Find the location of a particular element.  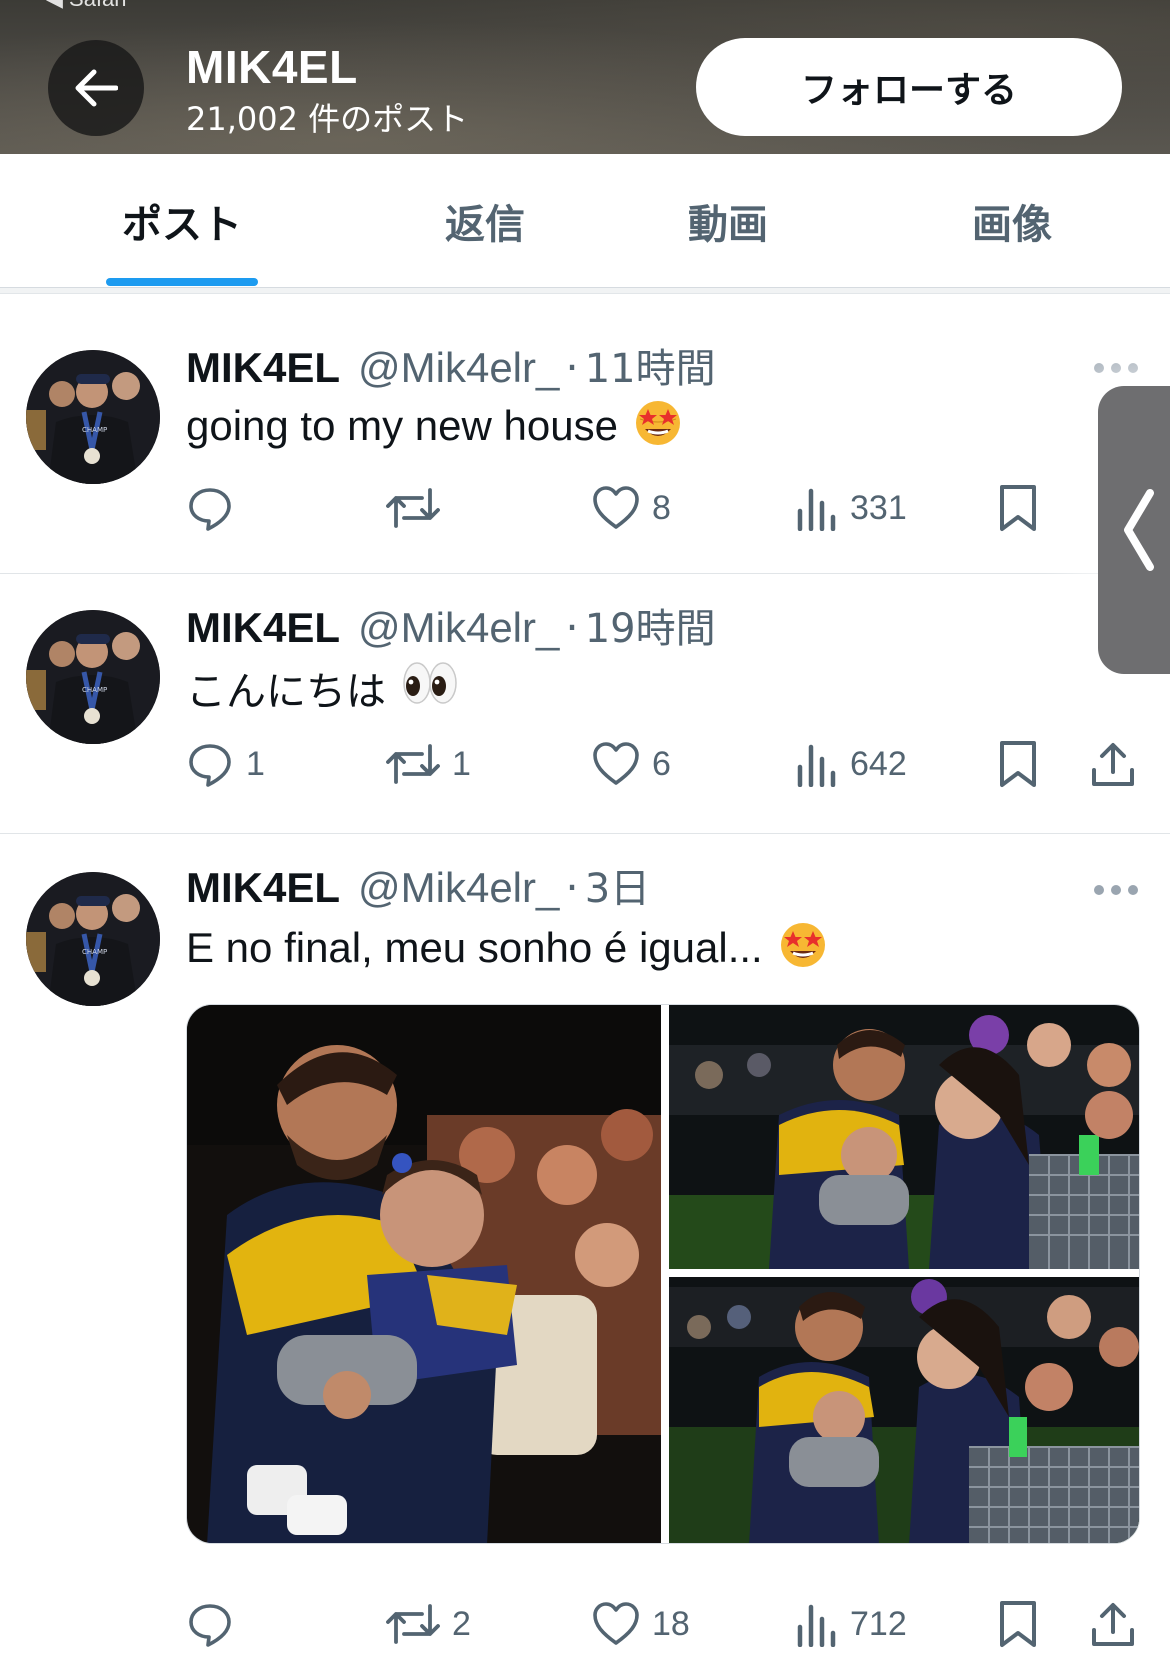

like-button: 8 is located at coordinates (631, 508).